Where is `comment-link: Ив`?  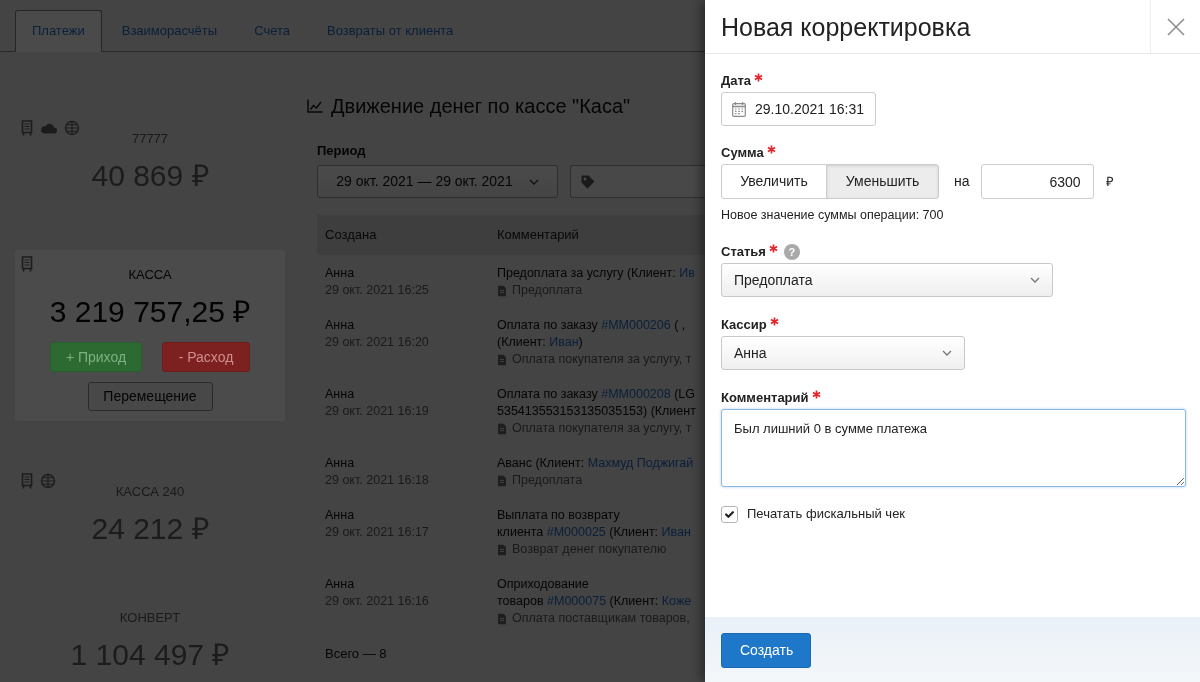 comment-link: Ив is located at coordinates (687, 273).